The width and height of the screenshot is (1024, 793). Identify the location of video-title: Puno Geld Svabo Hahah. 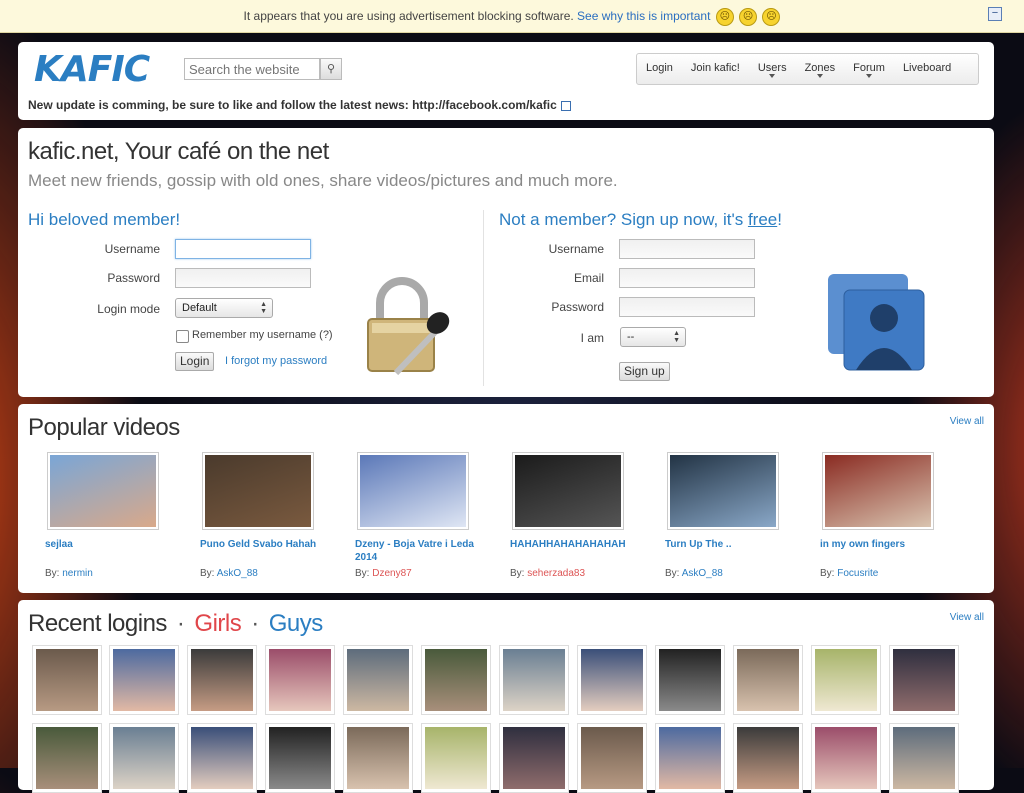
(264, 544).